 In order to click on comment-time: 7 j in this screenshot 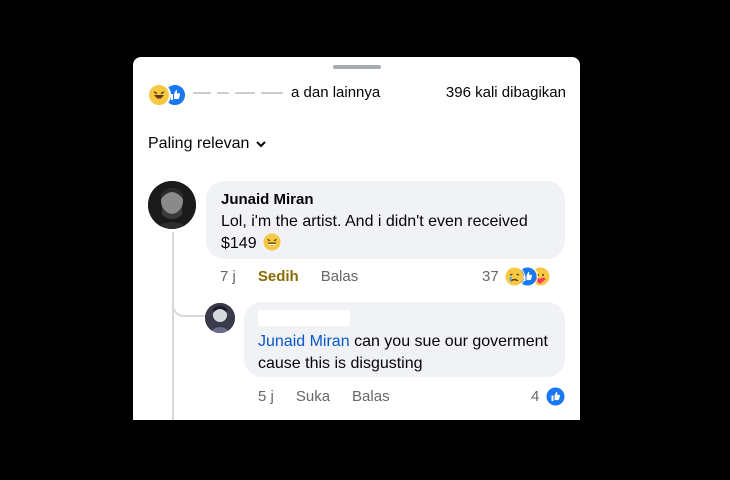, I will do `click(228, 276)`.